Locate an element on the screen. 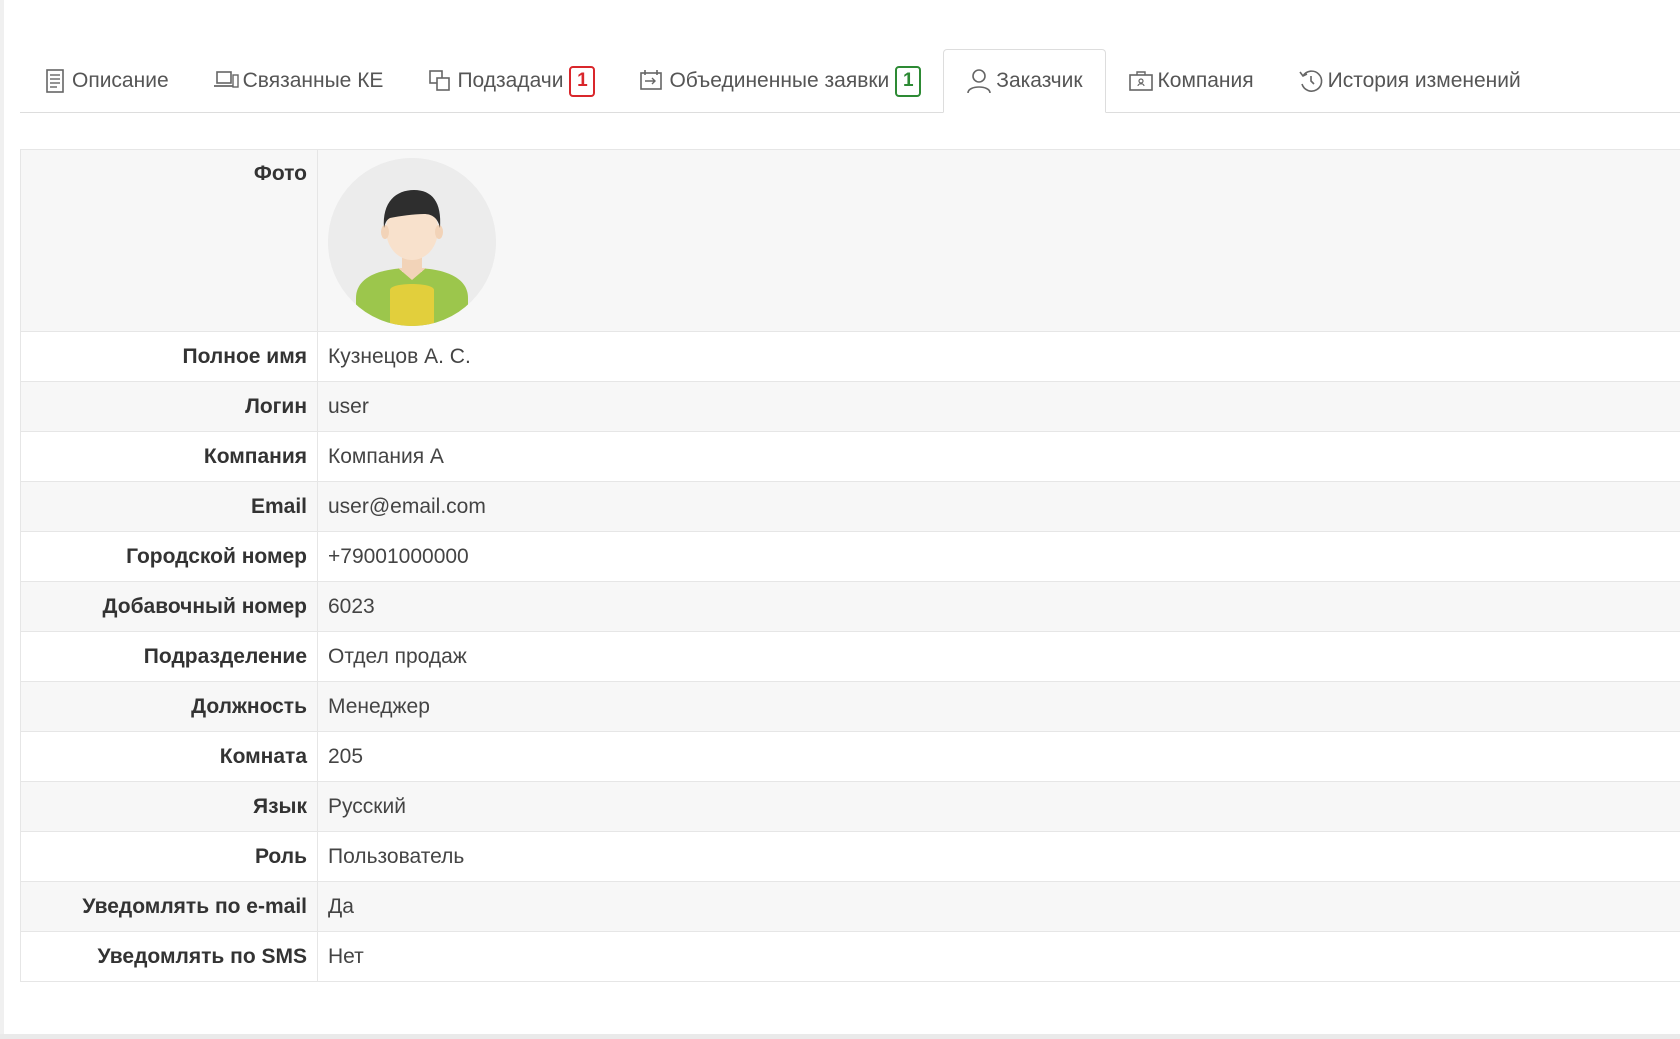 The image size is (1680, 1039). field-label: Добавочный номер is located at coordinates (169, 606).